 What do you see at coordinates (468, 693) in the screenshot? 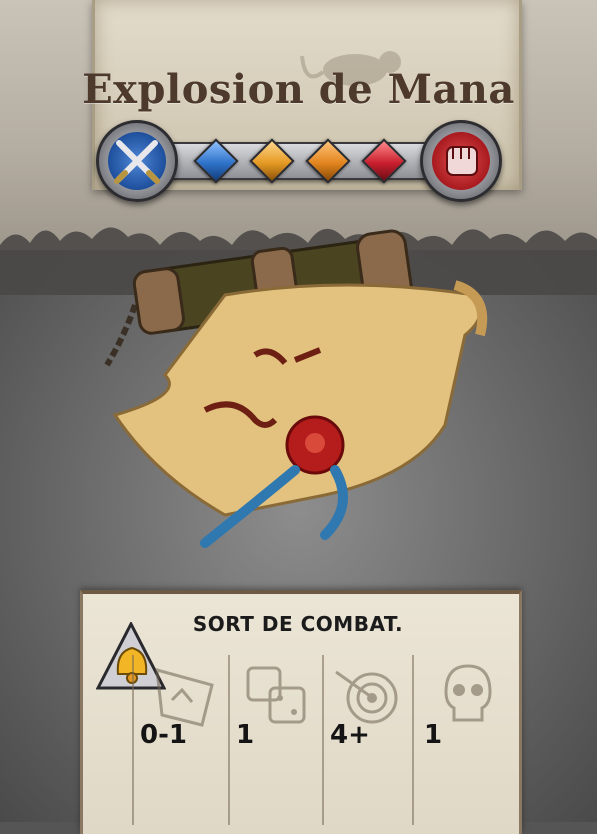
I see `skull-icon` at bounding box center [468, 693].